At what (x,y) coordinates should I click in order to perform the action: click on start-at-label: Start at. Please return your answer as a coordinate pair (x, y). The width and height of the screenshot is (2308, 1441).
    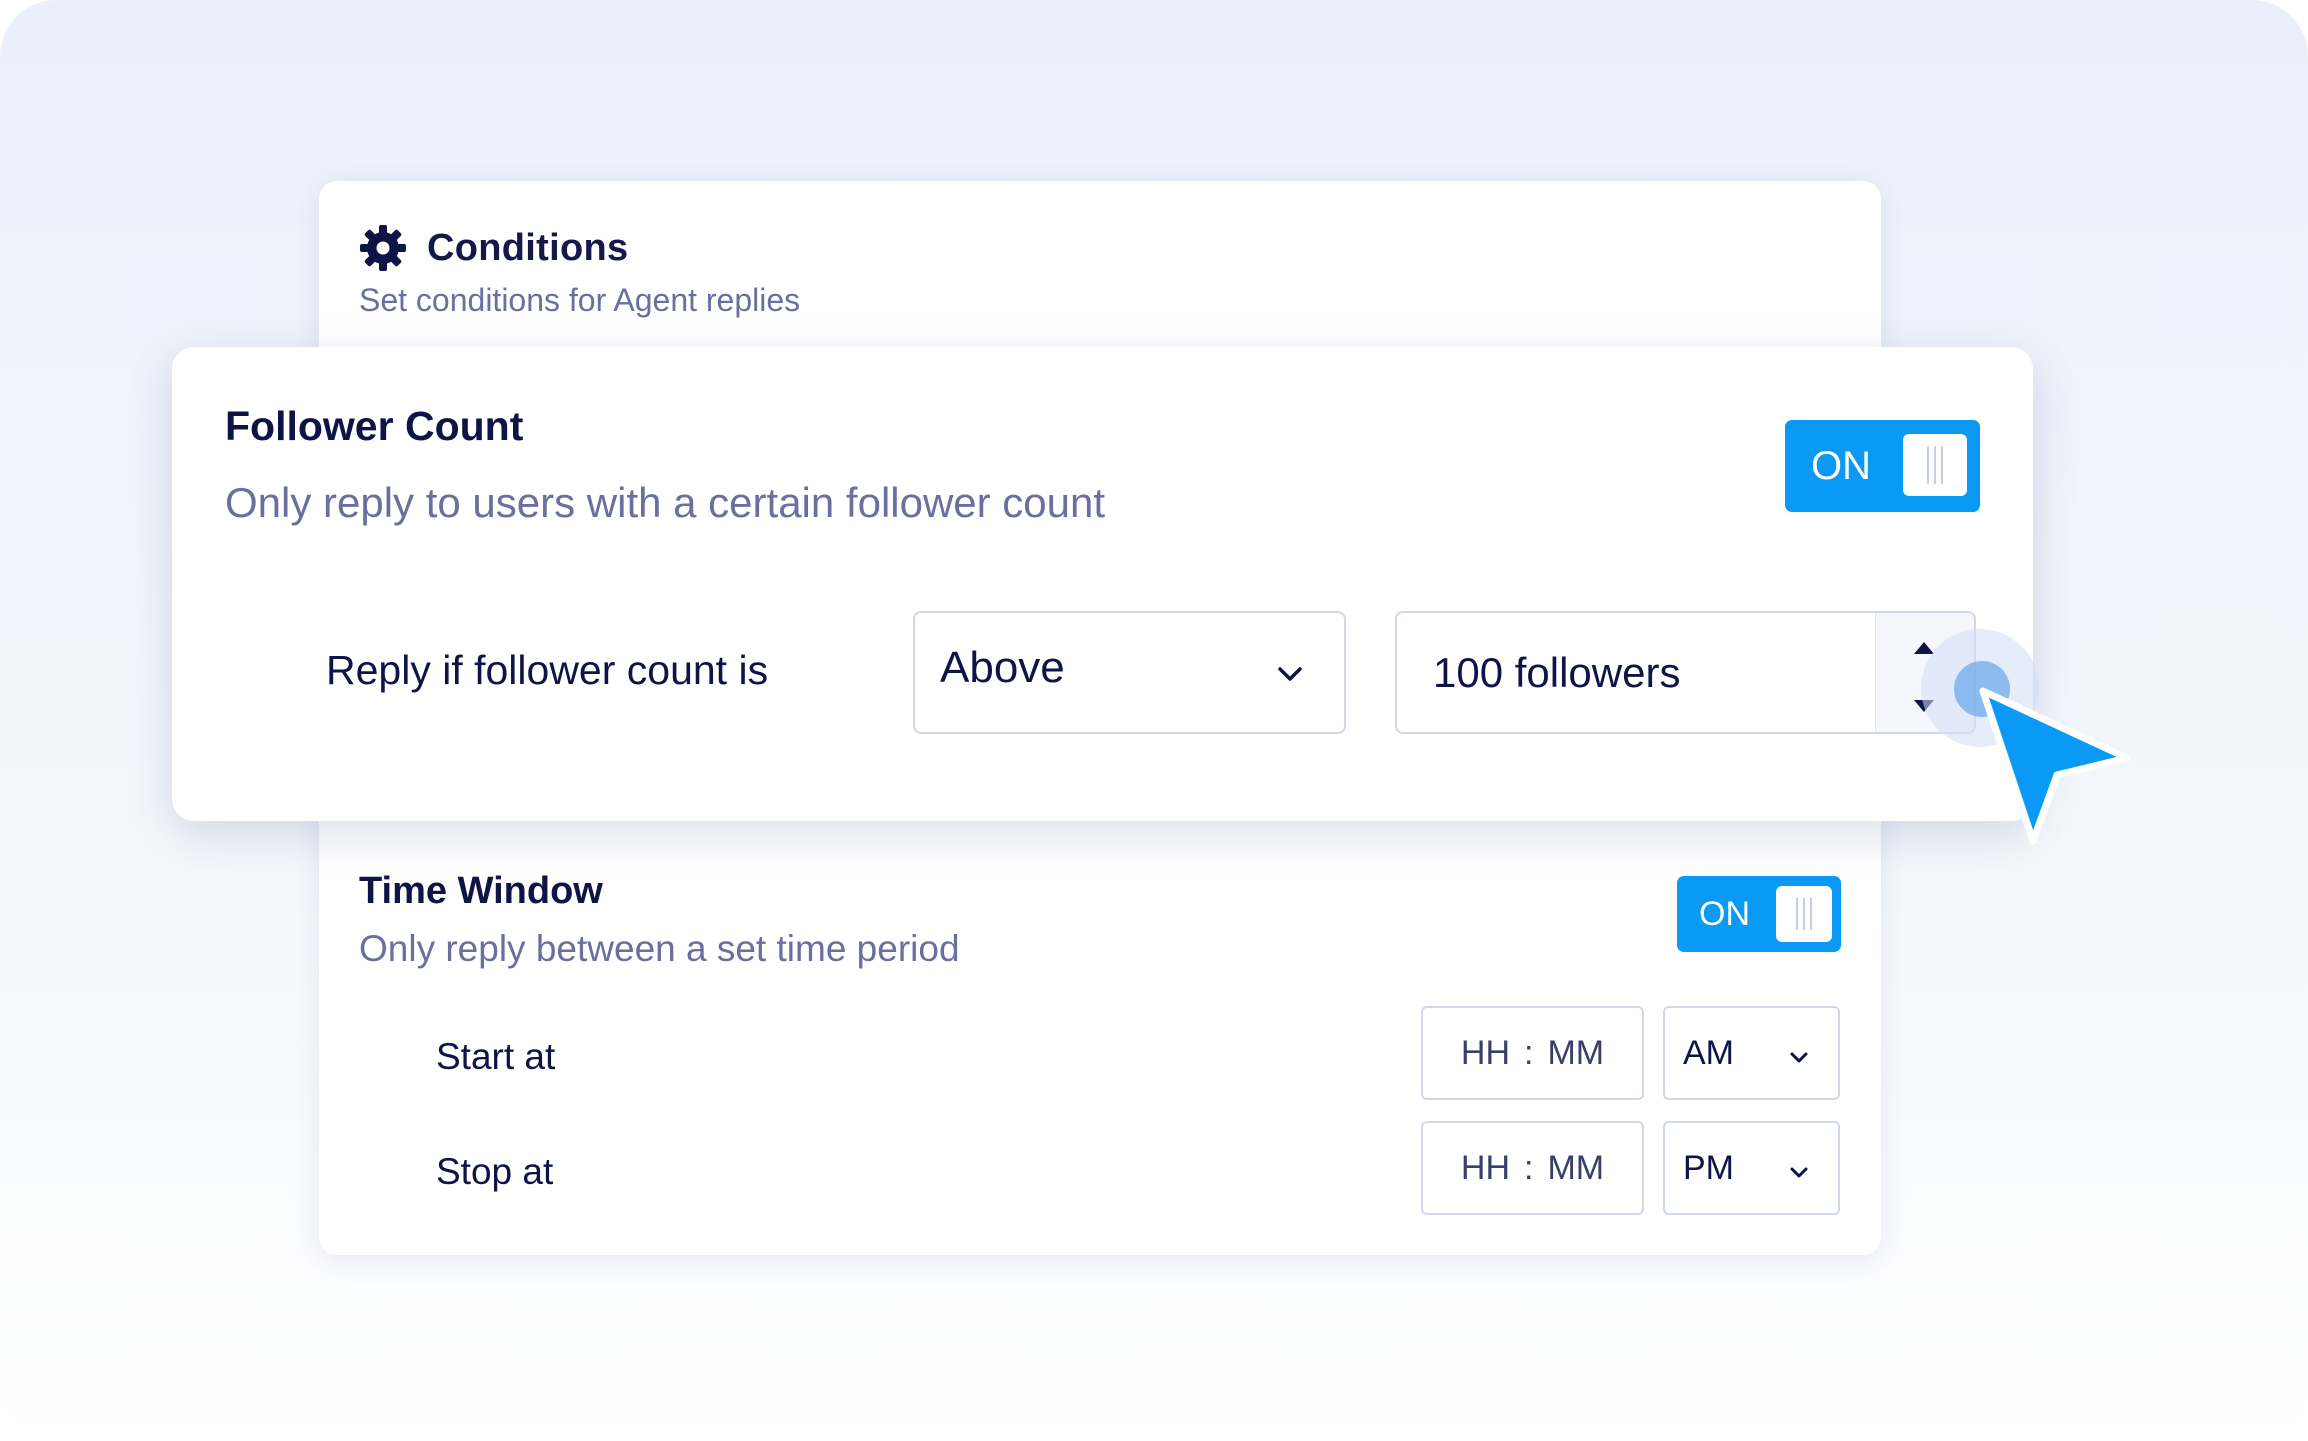
    Looking at the image, I should click on (496, 1056).